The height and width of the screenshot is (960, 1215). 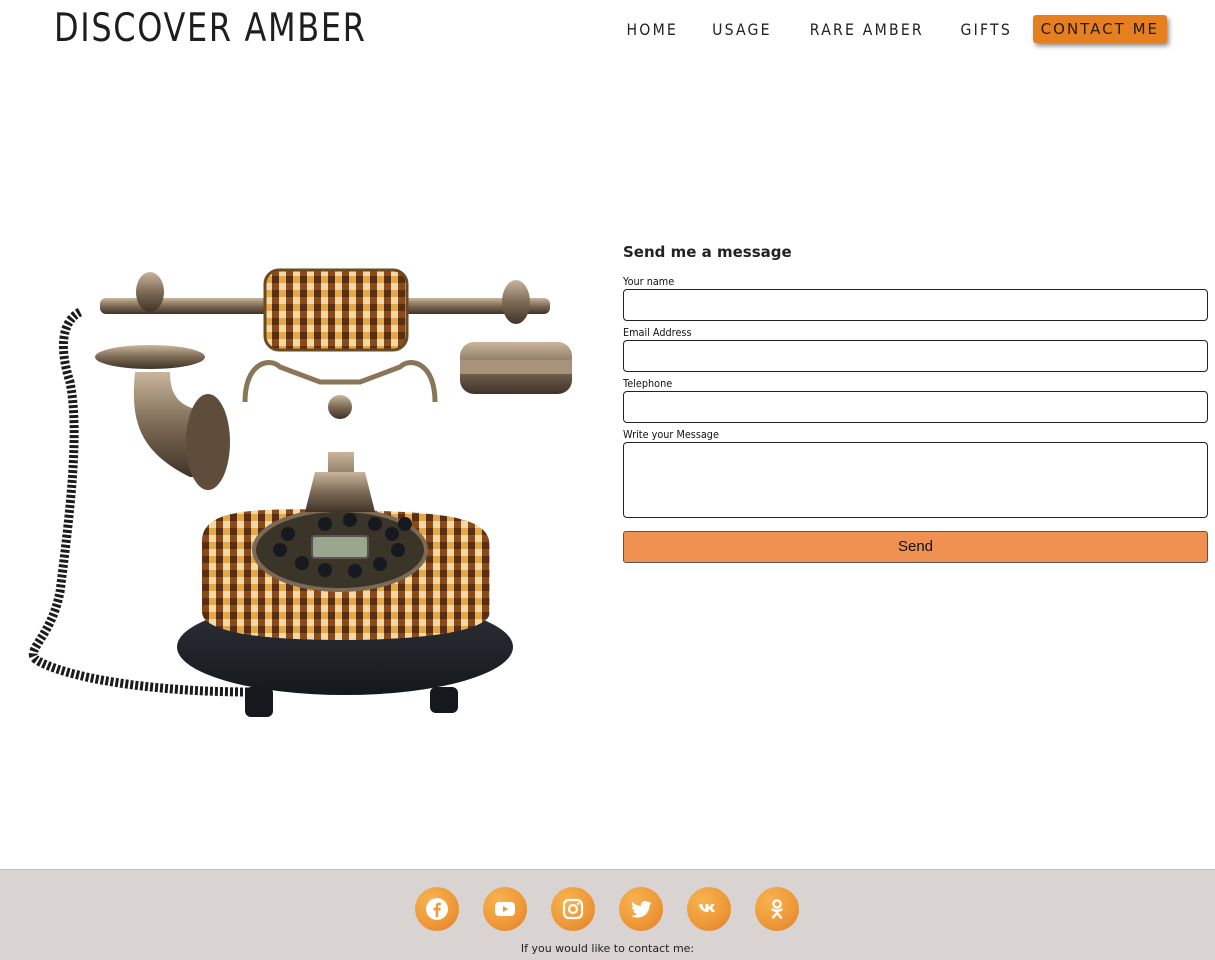 I want to click on odnoklassniki-icon, so click(x=777, y=909).